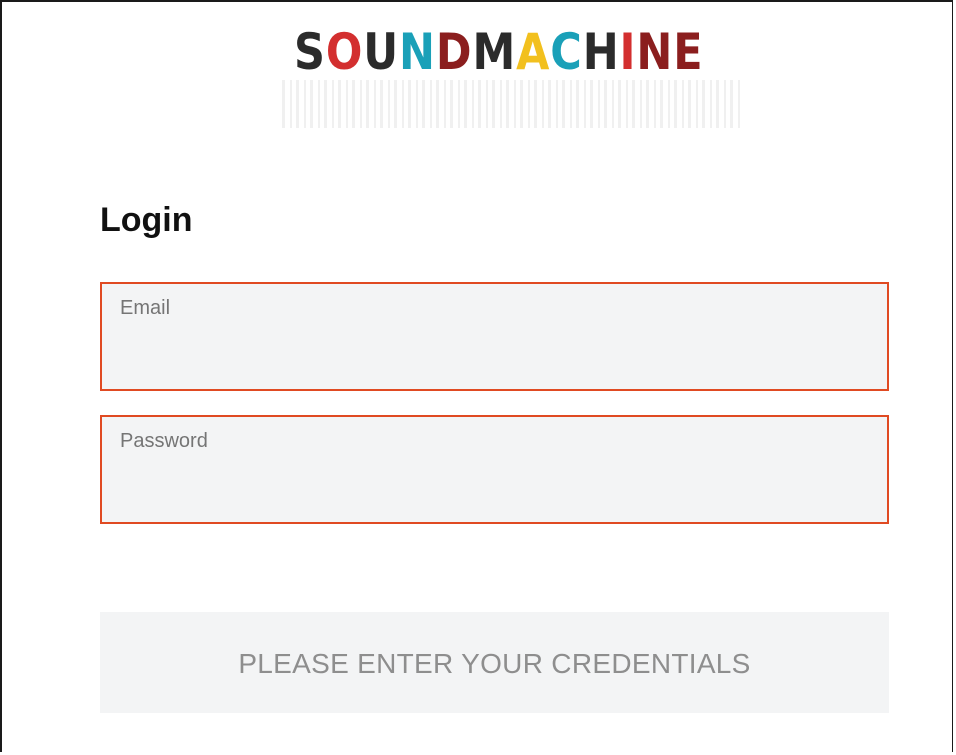 The image size is (956, 755). I want to click on password-field: Password, so click(494, 469).